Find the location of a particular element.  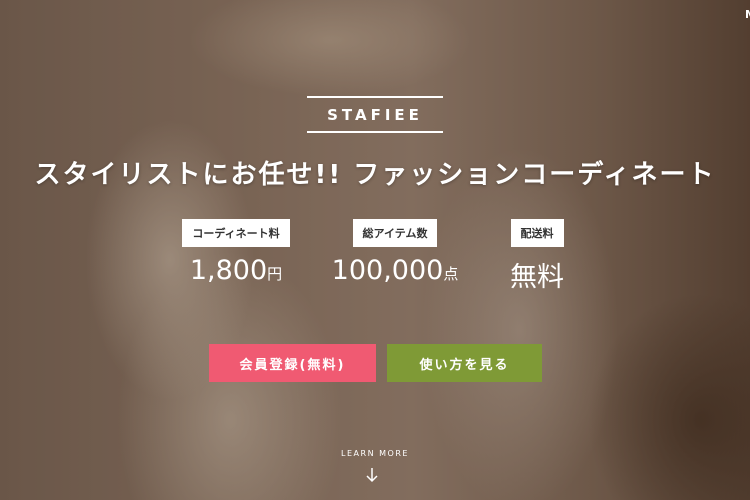

stat-unit: 円 is located at coordinates (275, 274).